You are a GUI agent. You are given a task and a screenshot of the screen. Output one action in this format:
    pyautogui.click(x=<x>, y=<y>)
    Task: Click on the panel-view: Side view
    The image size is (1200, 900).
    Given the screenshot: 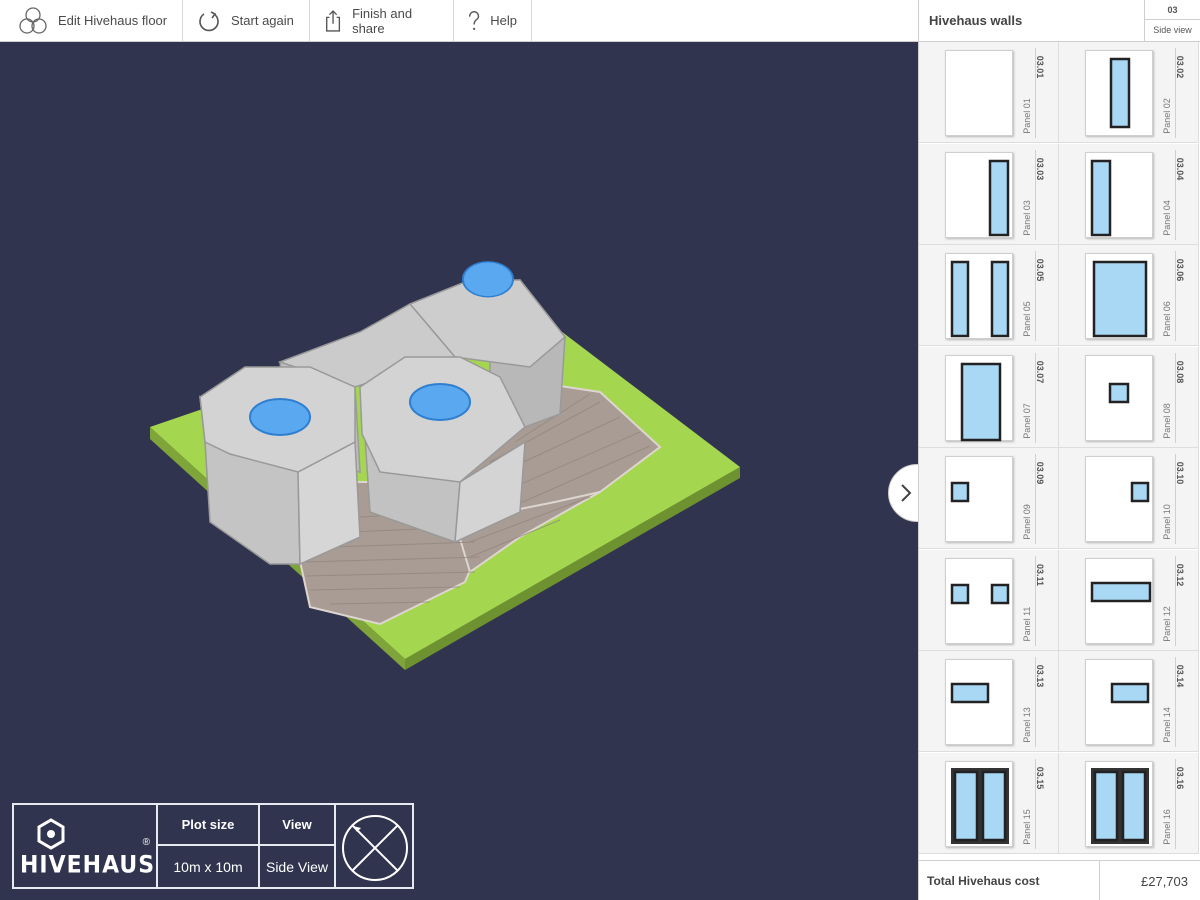 What is the action you would take?
    pyautogui.click(x=1172, y=30)
    